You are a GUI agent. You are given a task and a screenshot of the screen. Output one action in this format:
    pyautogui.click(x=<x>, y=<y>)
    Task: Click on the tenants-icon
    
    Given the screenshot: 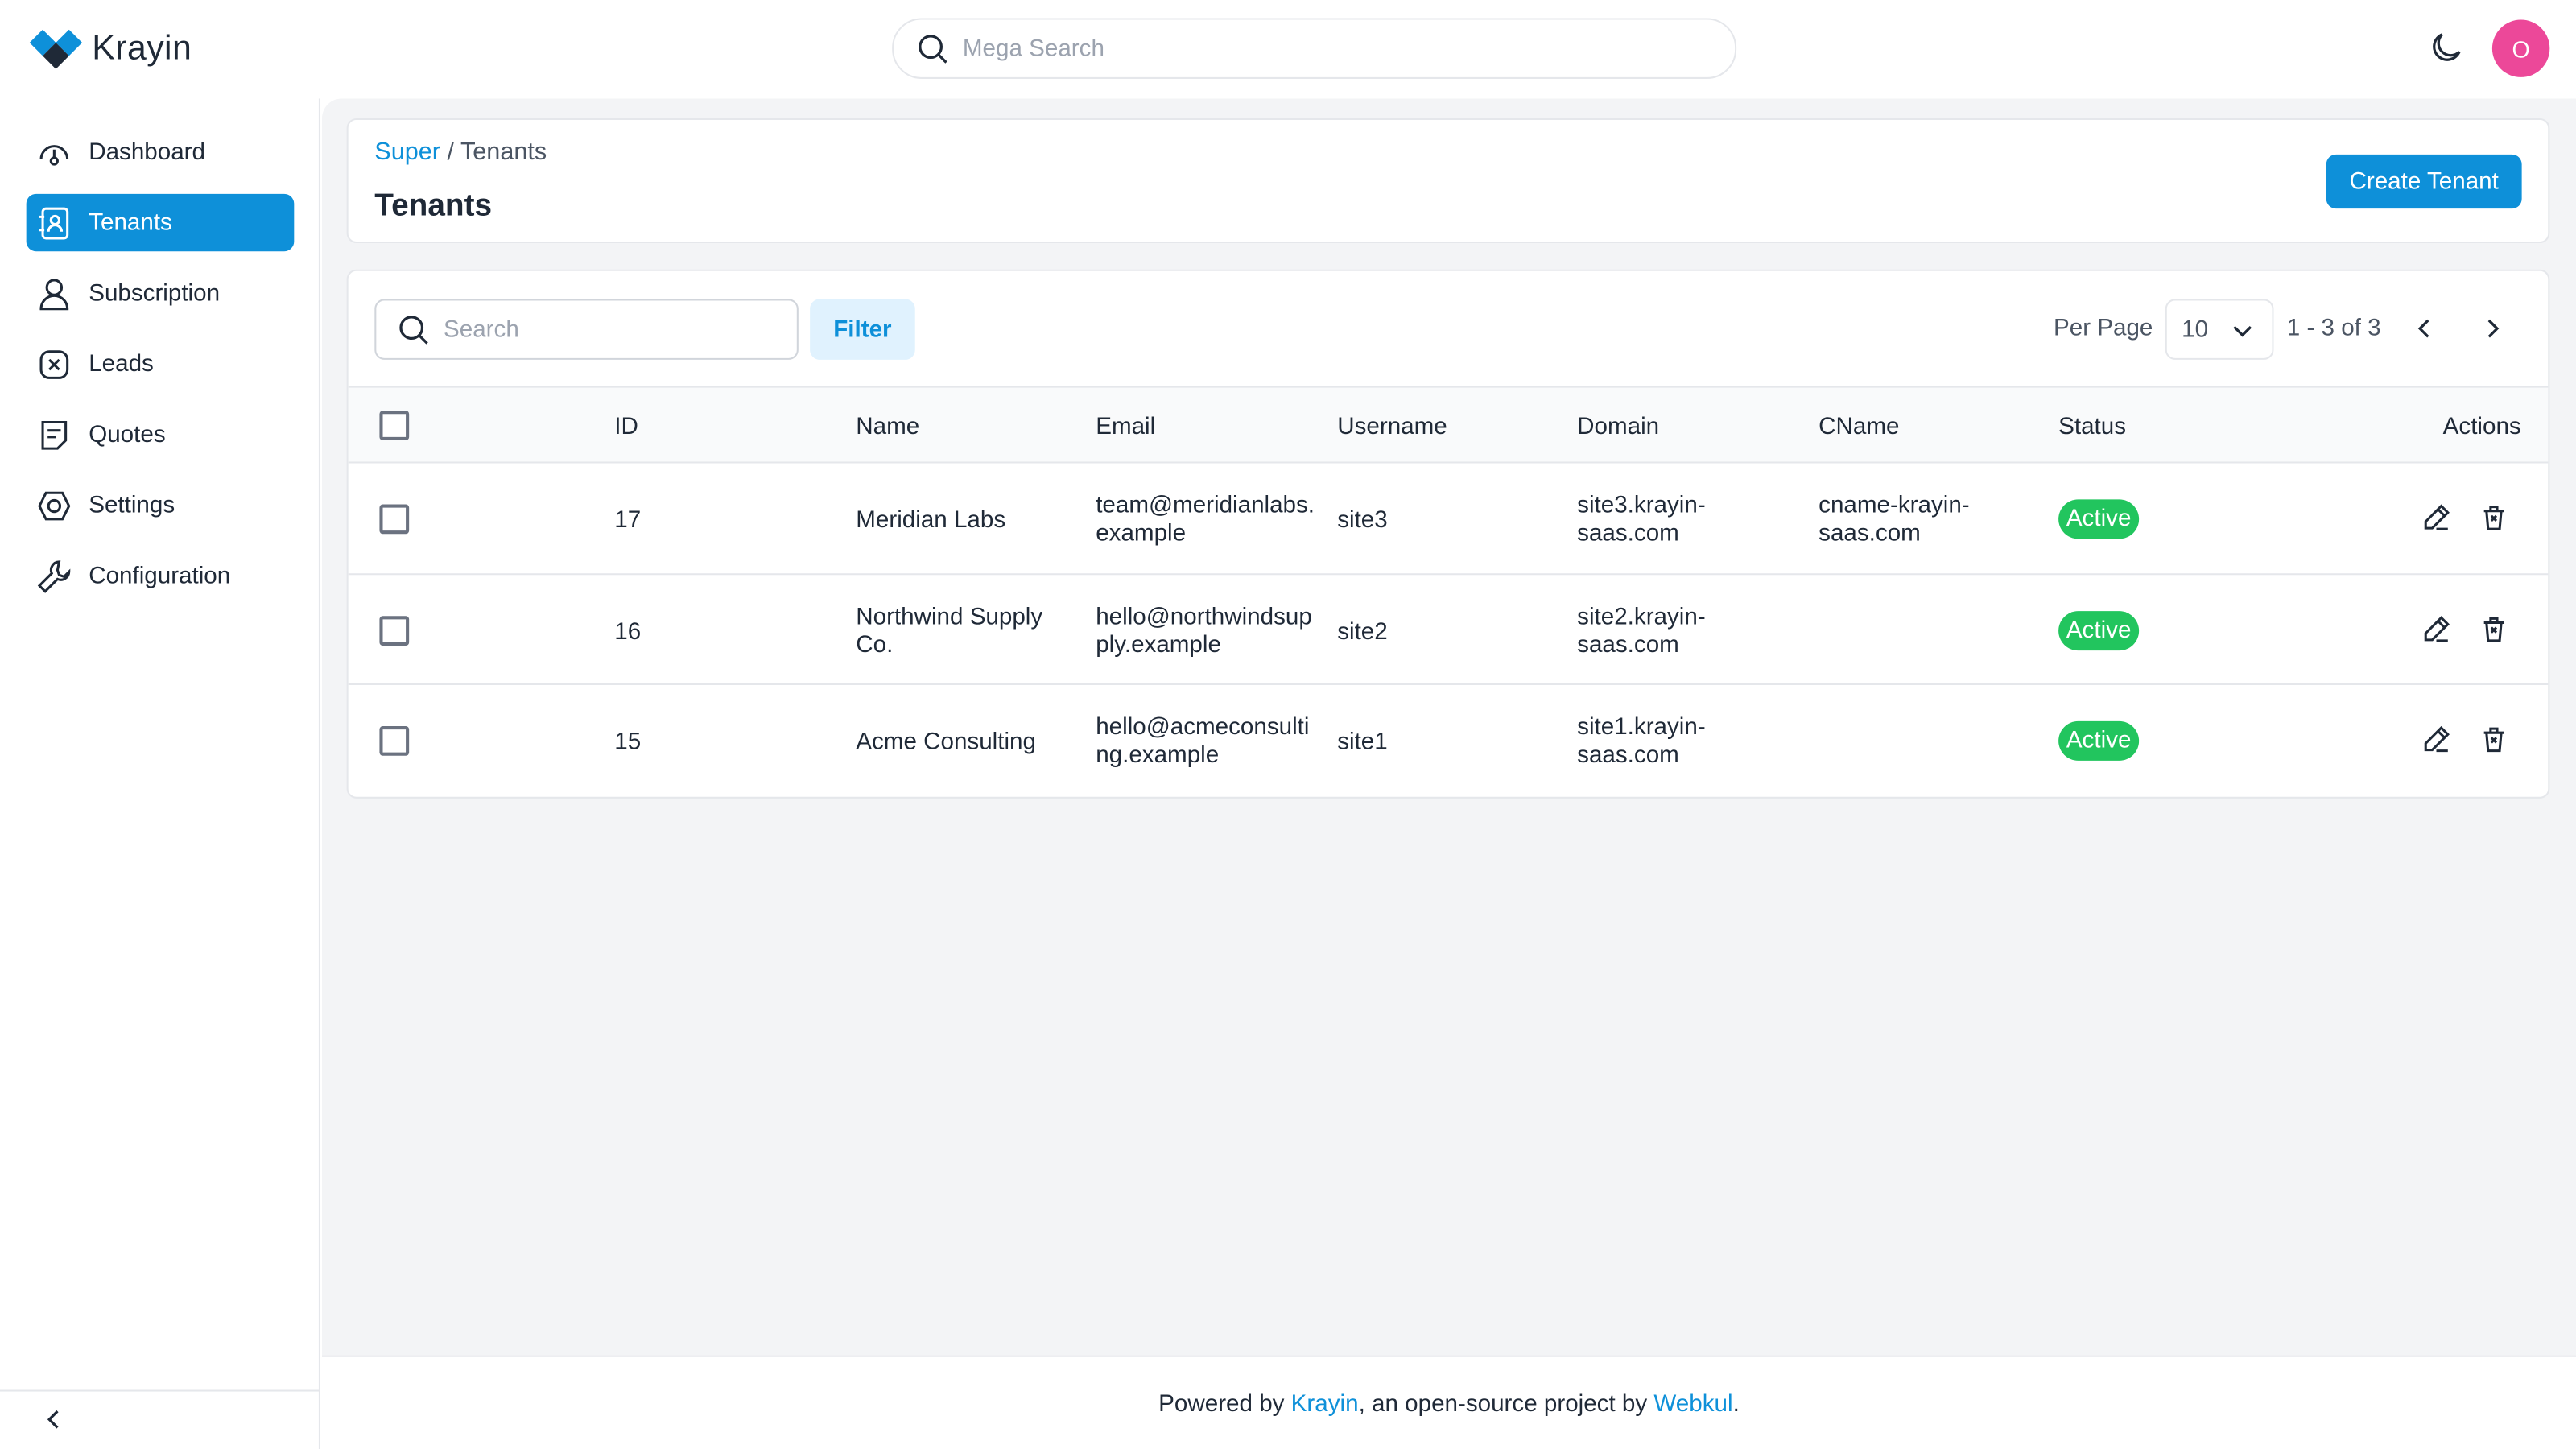 What is the action you would take?
    pyautogui.click(x=54, y=222)
    